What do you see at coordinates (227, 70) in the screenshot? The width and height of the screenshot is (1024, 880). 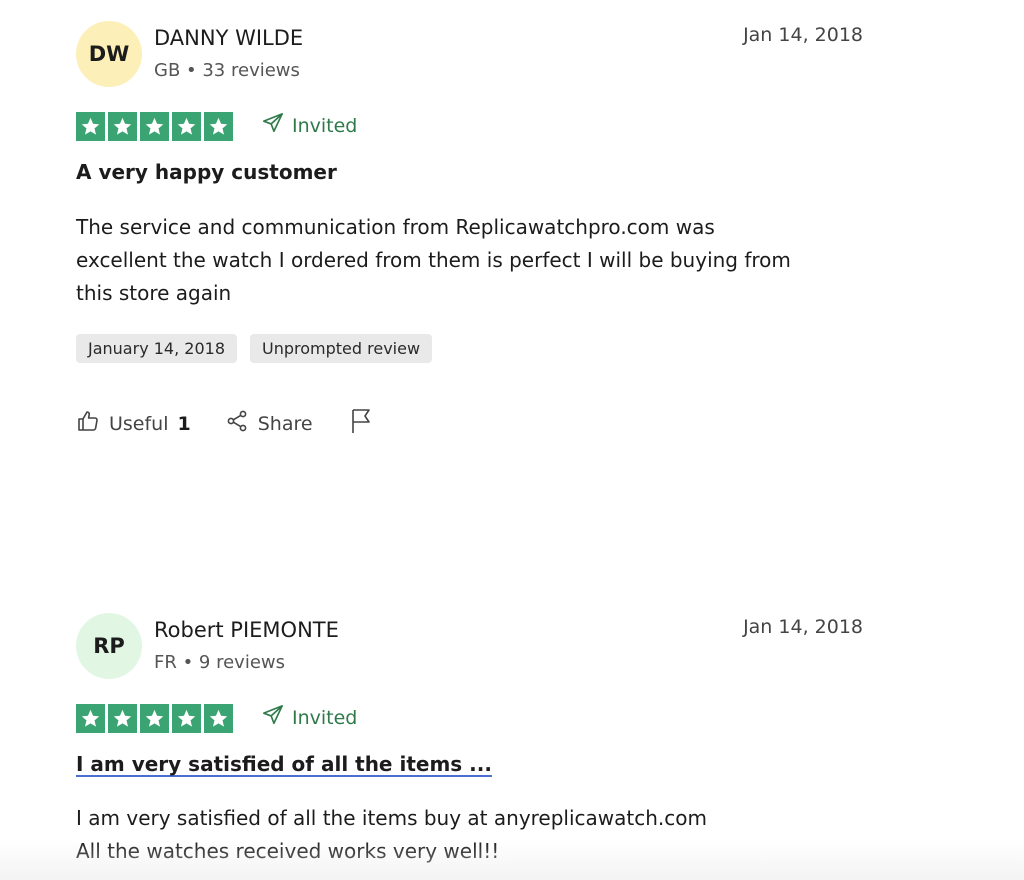 I see `reviewer-meta: GB • 33 reviews` at bounding box center [227, 70].